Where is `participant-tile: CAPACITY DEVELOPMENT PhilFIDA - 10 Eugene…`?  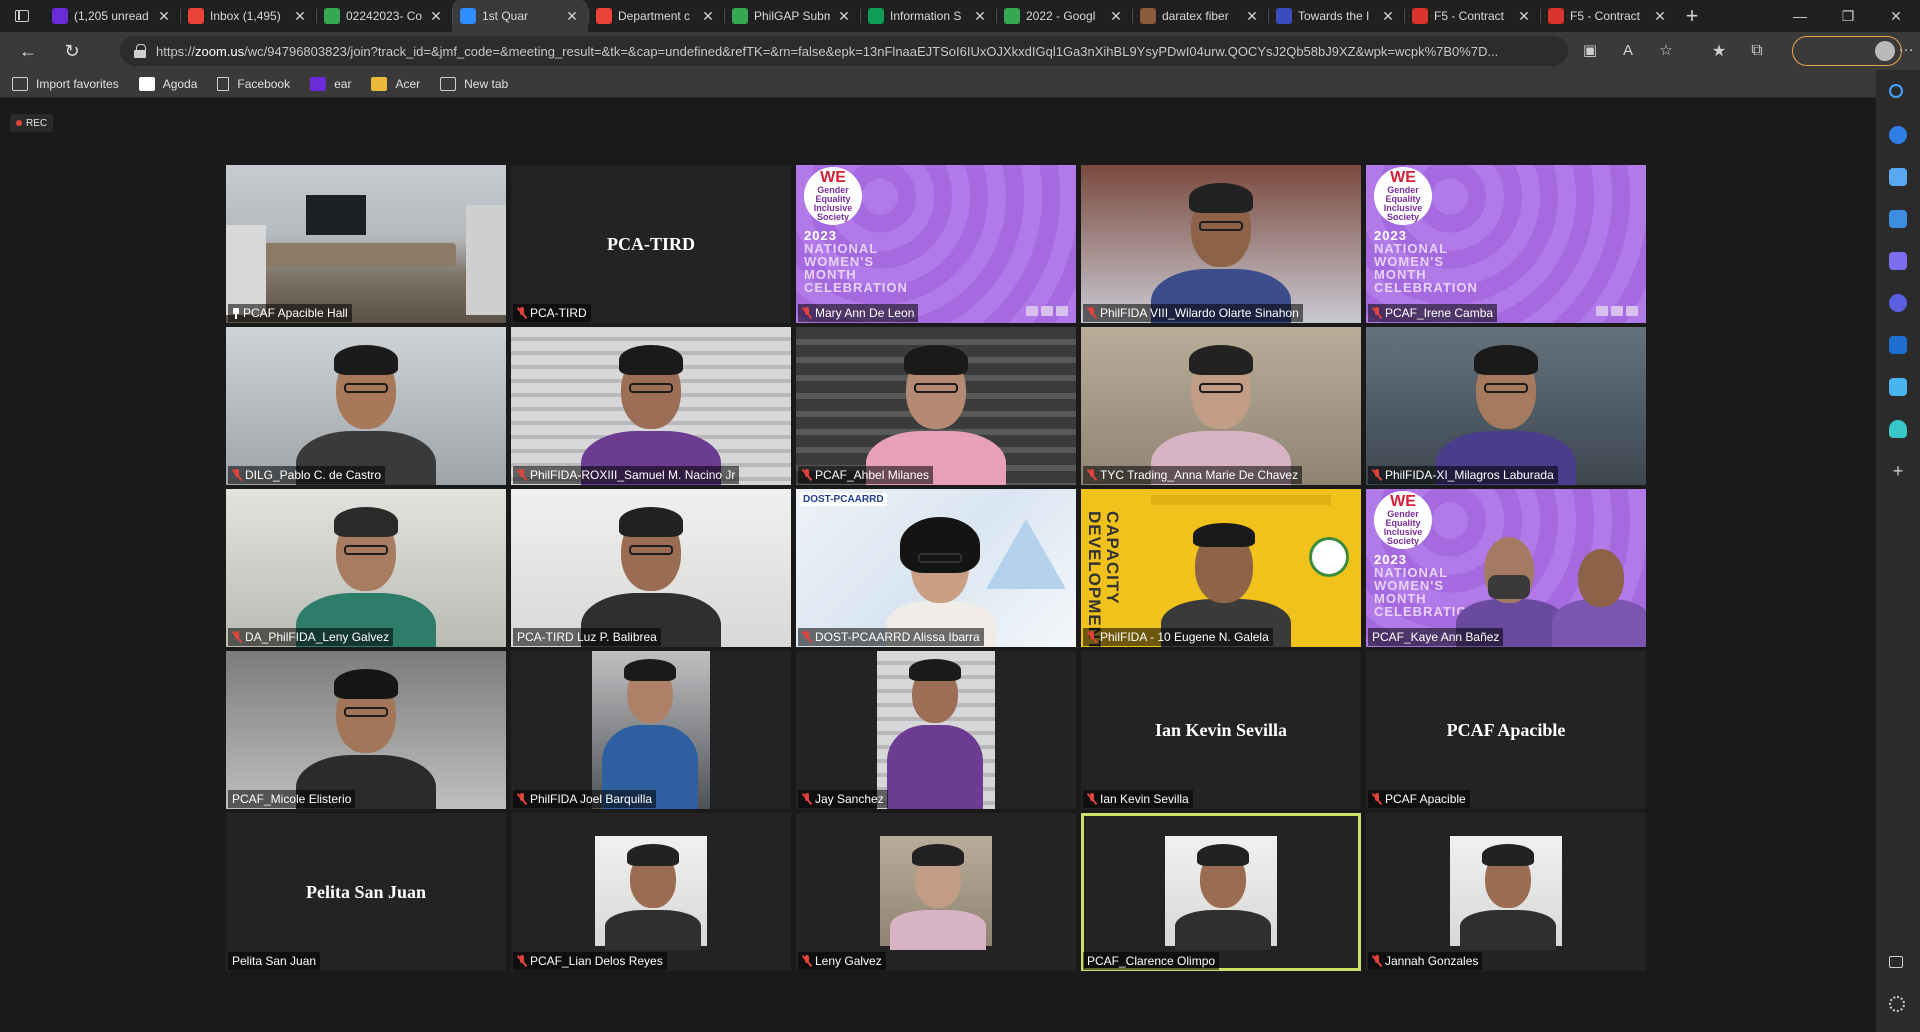 participant-tile: CAPACITY DEVELOPMENT PhilFIDA - 10 Eugene… is located at coordinates (1221, 568).